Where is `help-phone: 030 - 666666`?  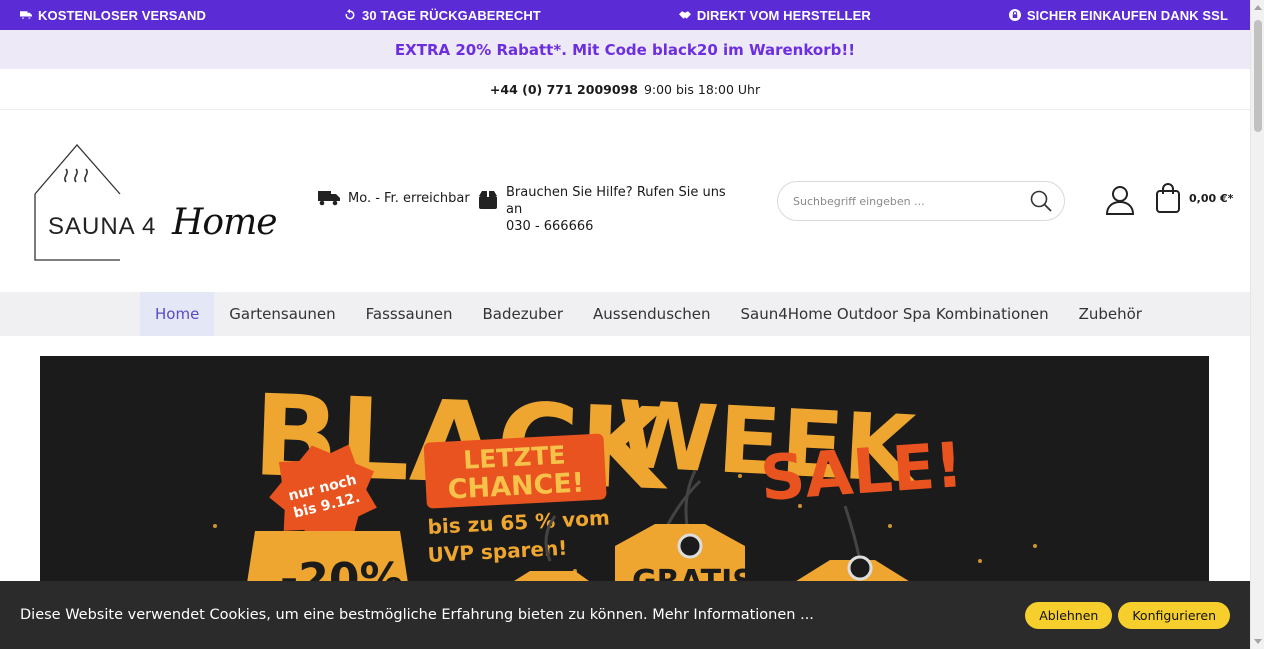
help-phone: 030 - 666666 is located at coordinates (626, 226).